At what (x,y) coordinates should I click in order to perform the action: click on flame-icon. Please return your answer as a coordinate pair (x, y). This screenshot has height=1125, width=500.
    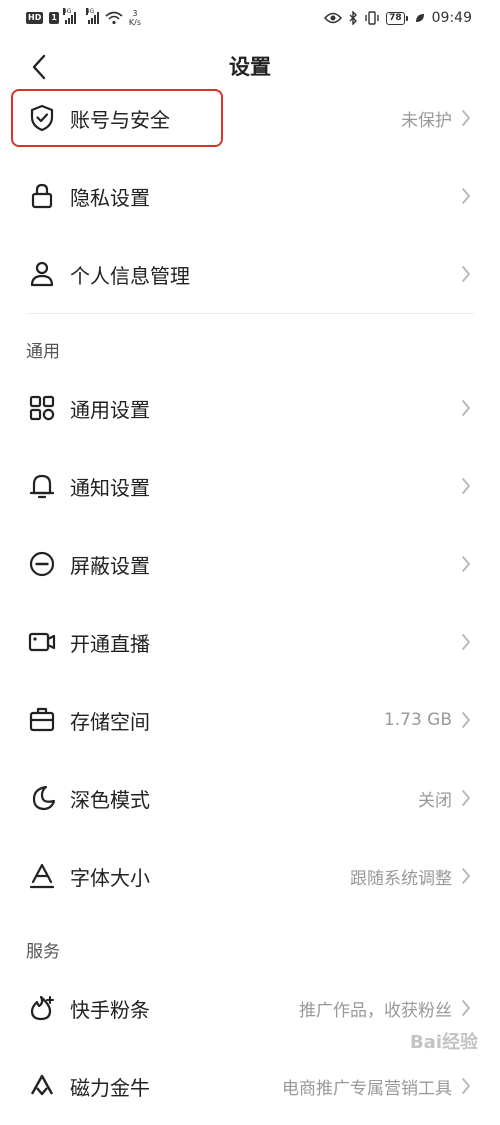
    Looking at the image, I should click on (42, 1008).